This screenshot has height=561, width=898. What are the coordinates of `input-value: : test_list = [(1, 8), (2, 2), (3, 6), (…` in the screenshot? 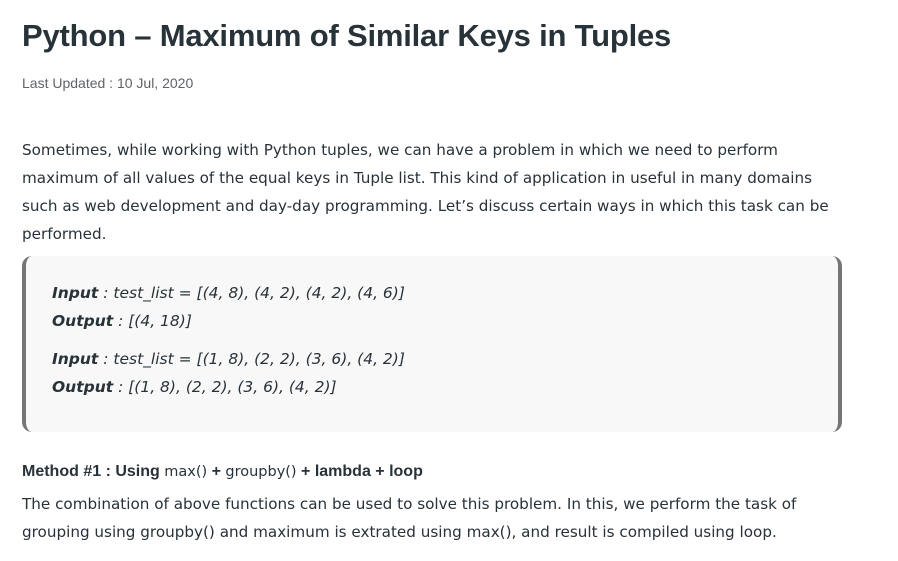 It's located at (251, 359).